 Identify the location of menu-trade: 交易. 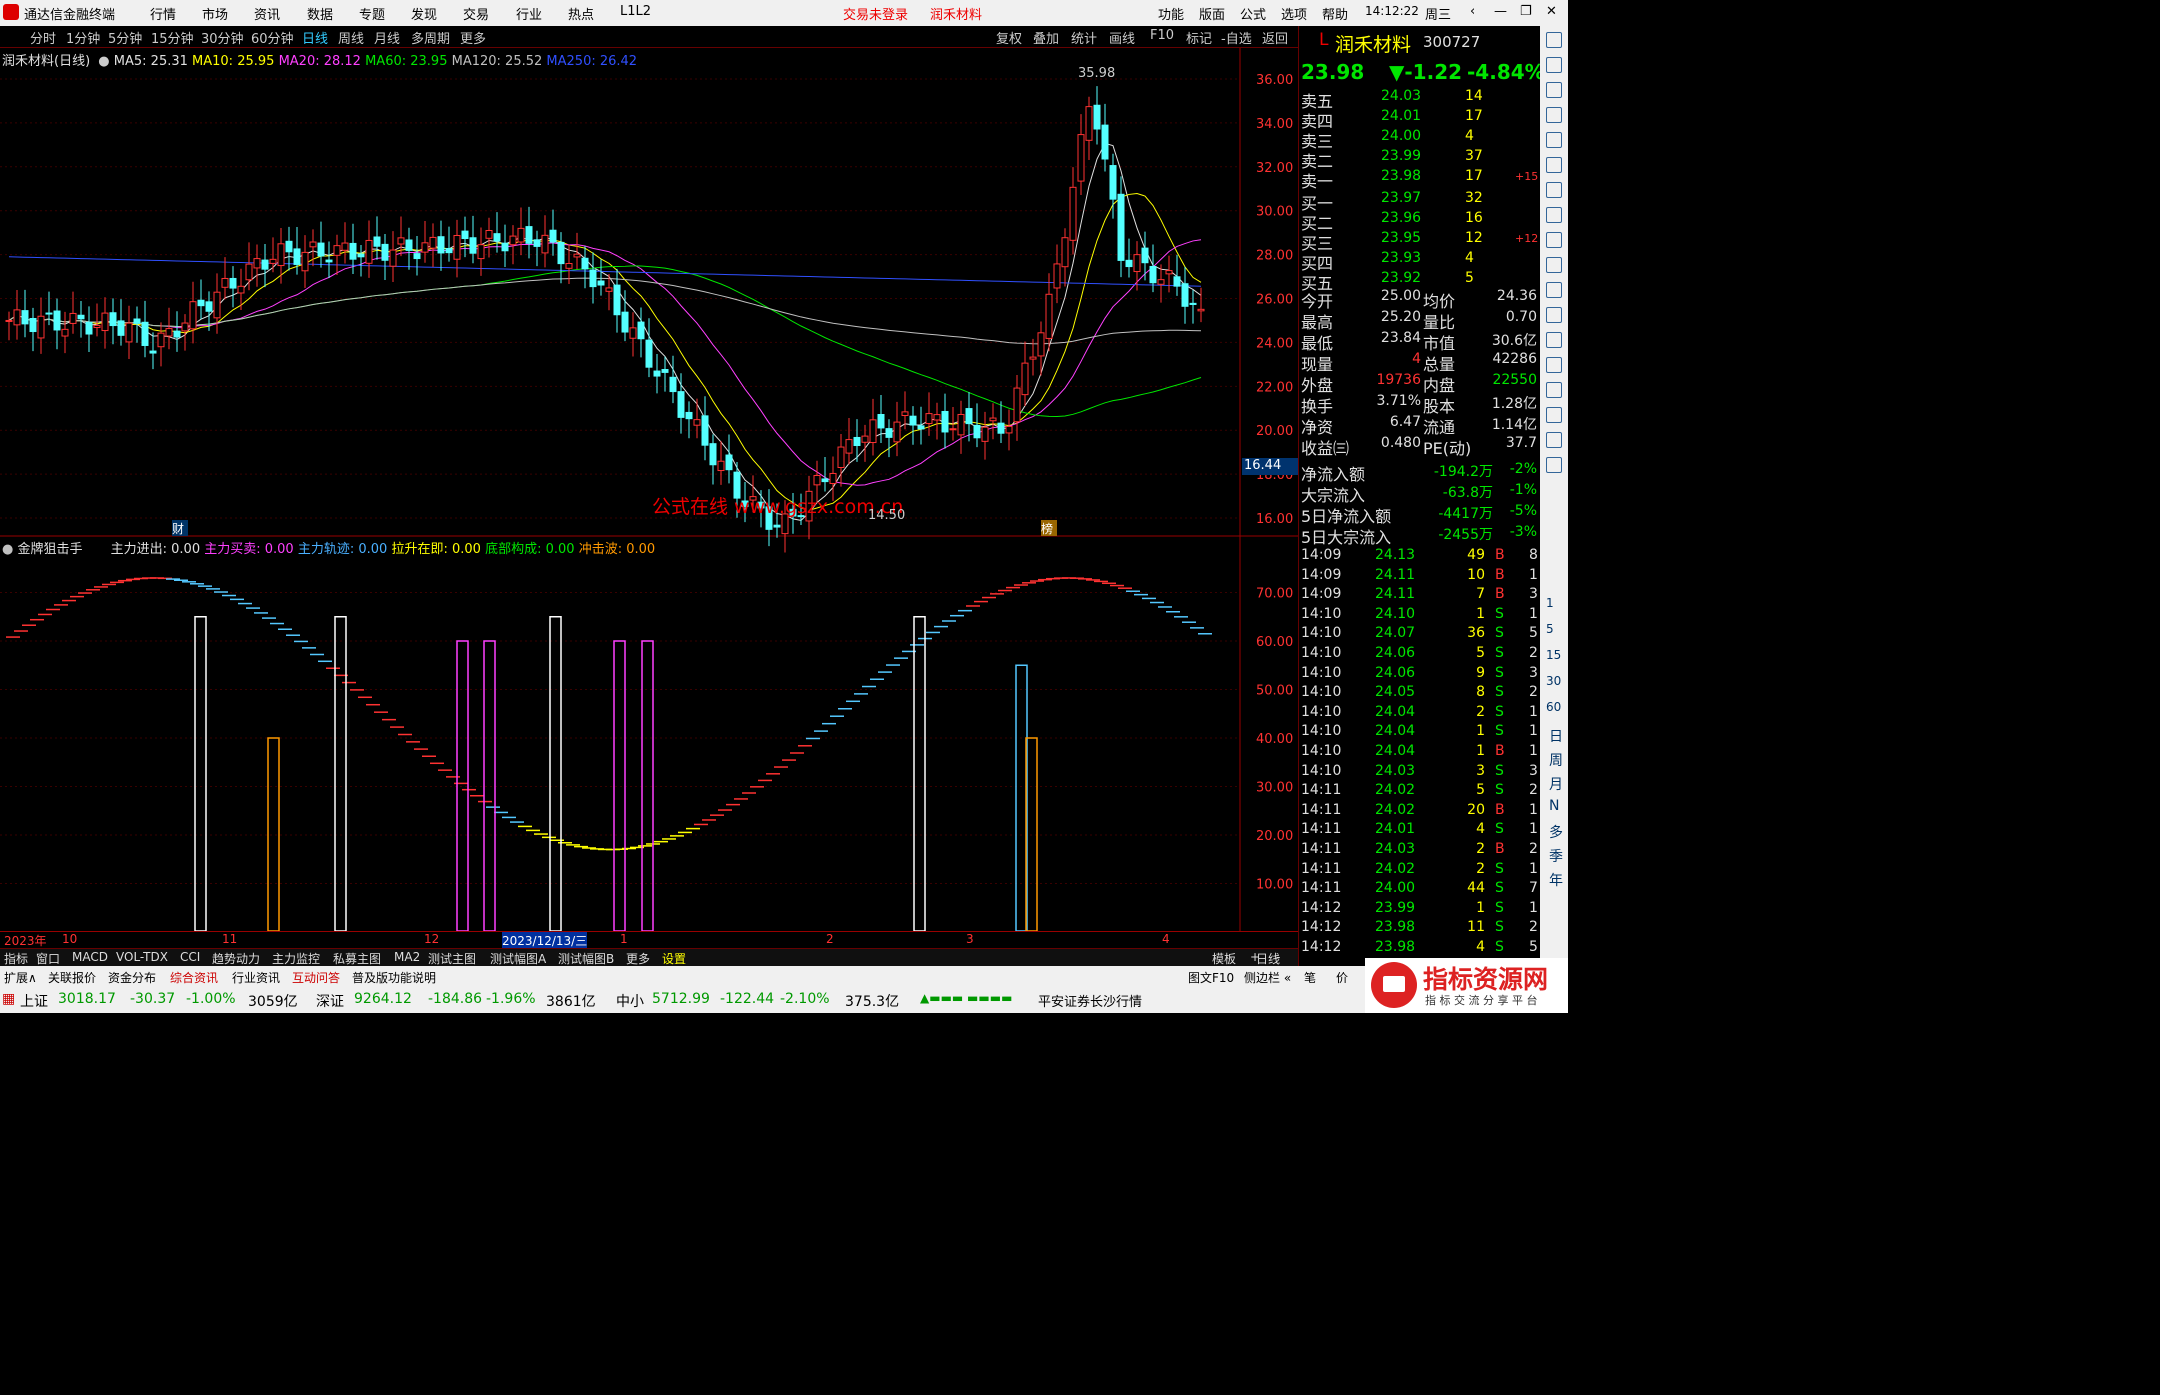
(476, 13).